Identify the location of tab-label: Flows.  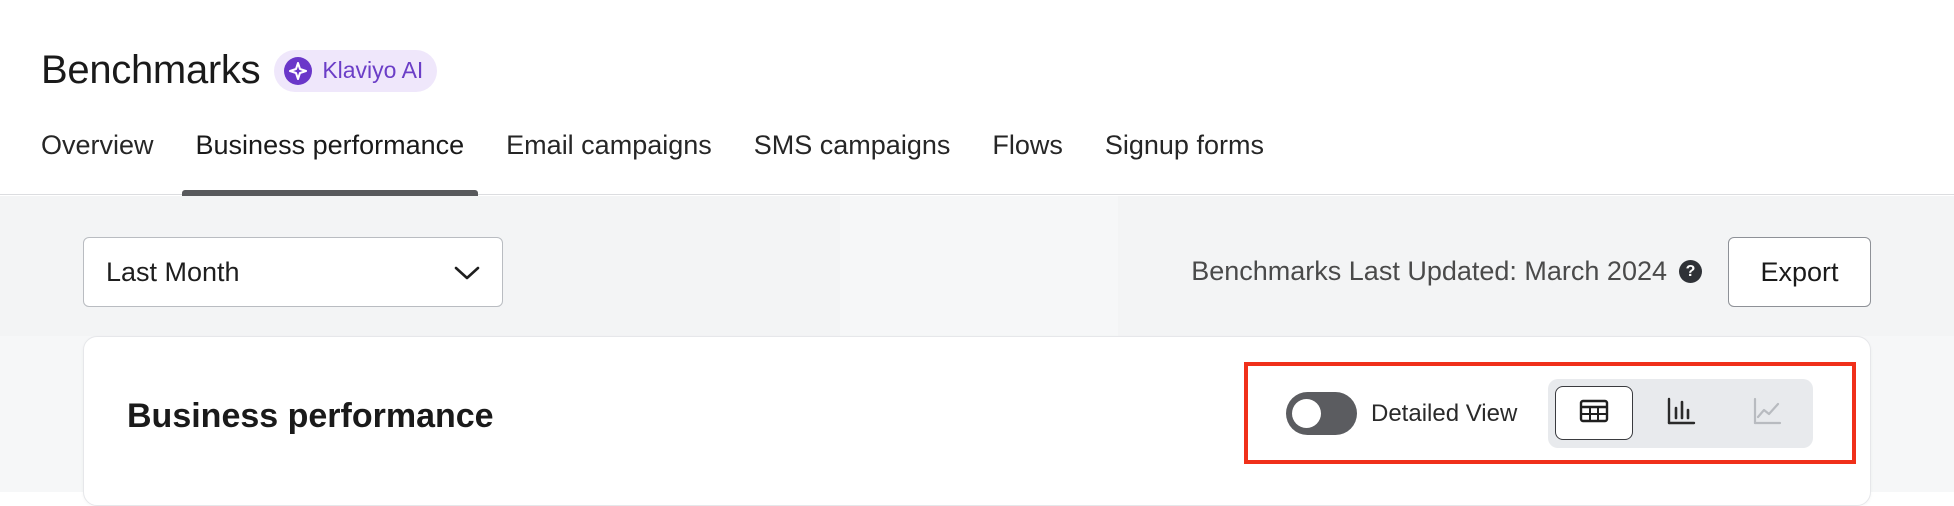
(1027, 145).